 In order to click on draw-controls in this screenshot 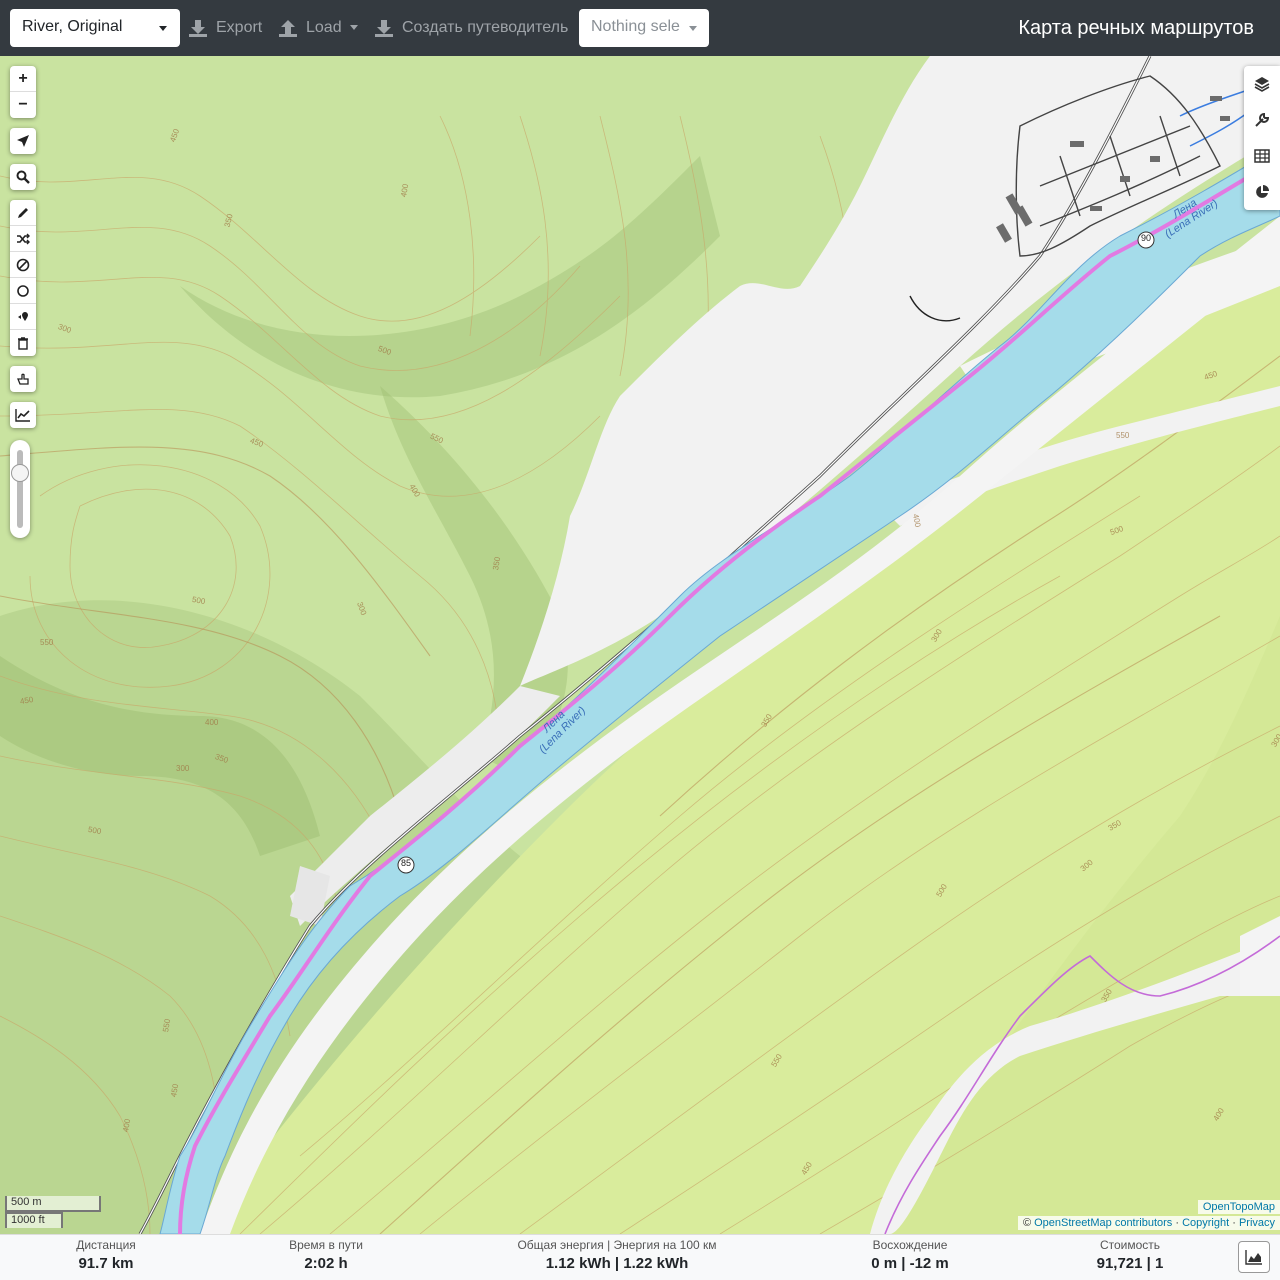, I will do `click(23, 278)`.